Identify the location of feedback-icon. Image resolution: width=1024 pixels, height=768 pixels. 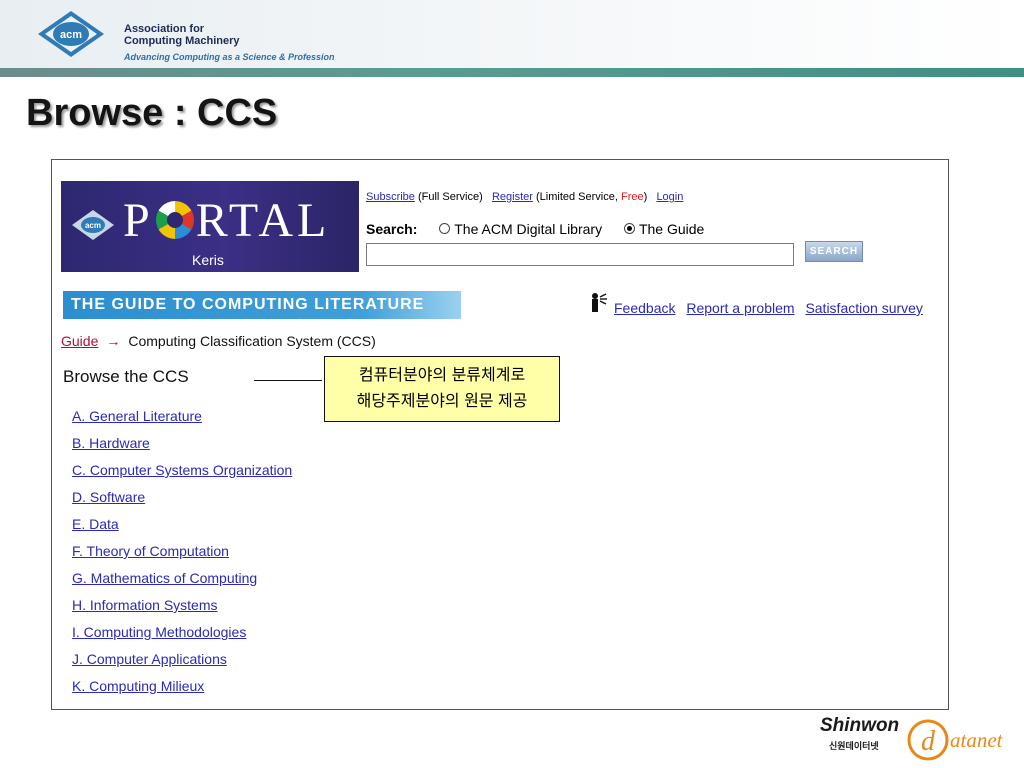
(599, 302).